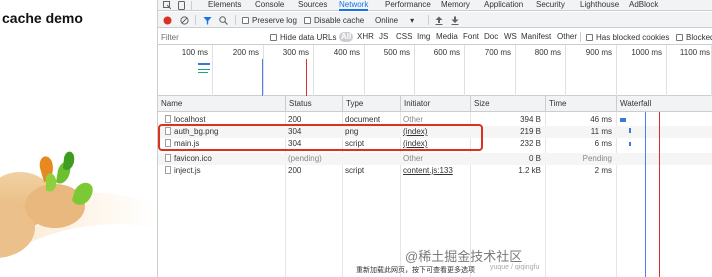 This screenshot has height=277, width=712. Describe the element at coordinates (354, 5) in the screenshot. I see `tab-network: Network` at that location.